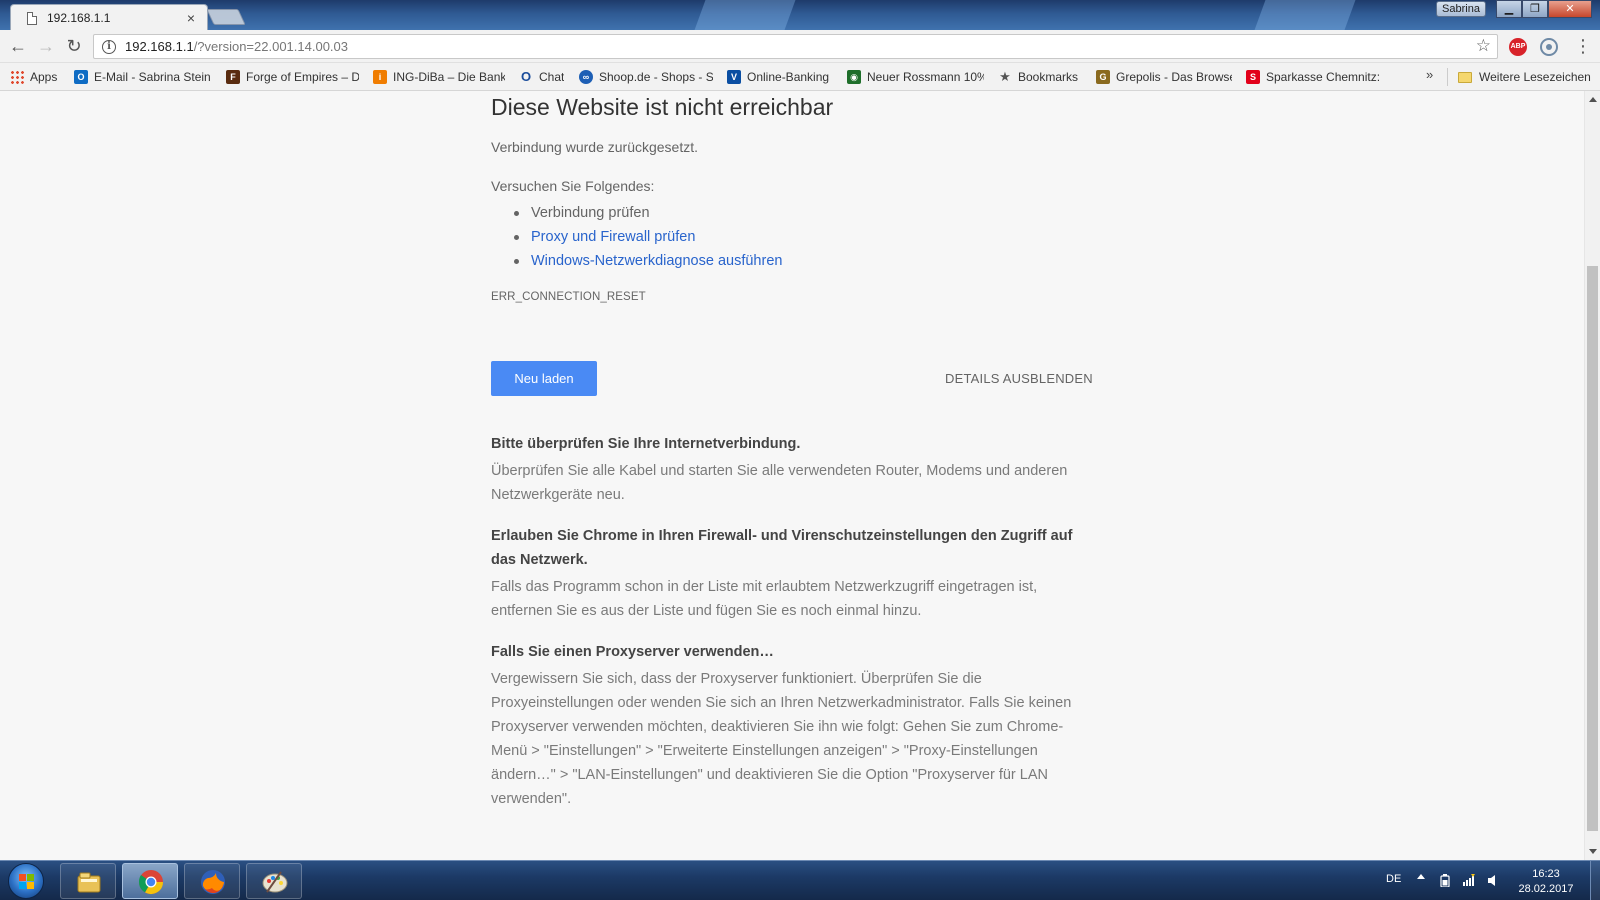  Describe the element at coordinates (159, 46) in the screenshot. I see `url-host: 192.168.1.1` at that location.